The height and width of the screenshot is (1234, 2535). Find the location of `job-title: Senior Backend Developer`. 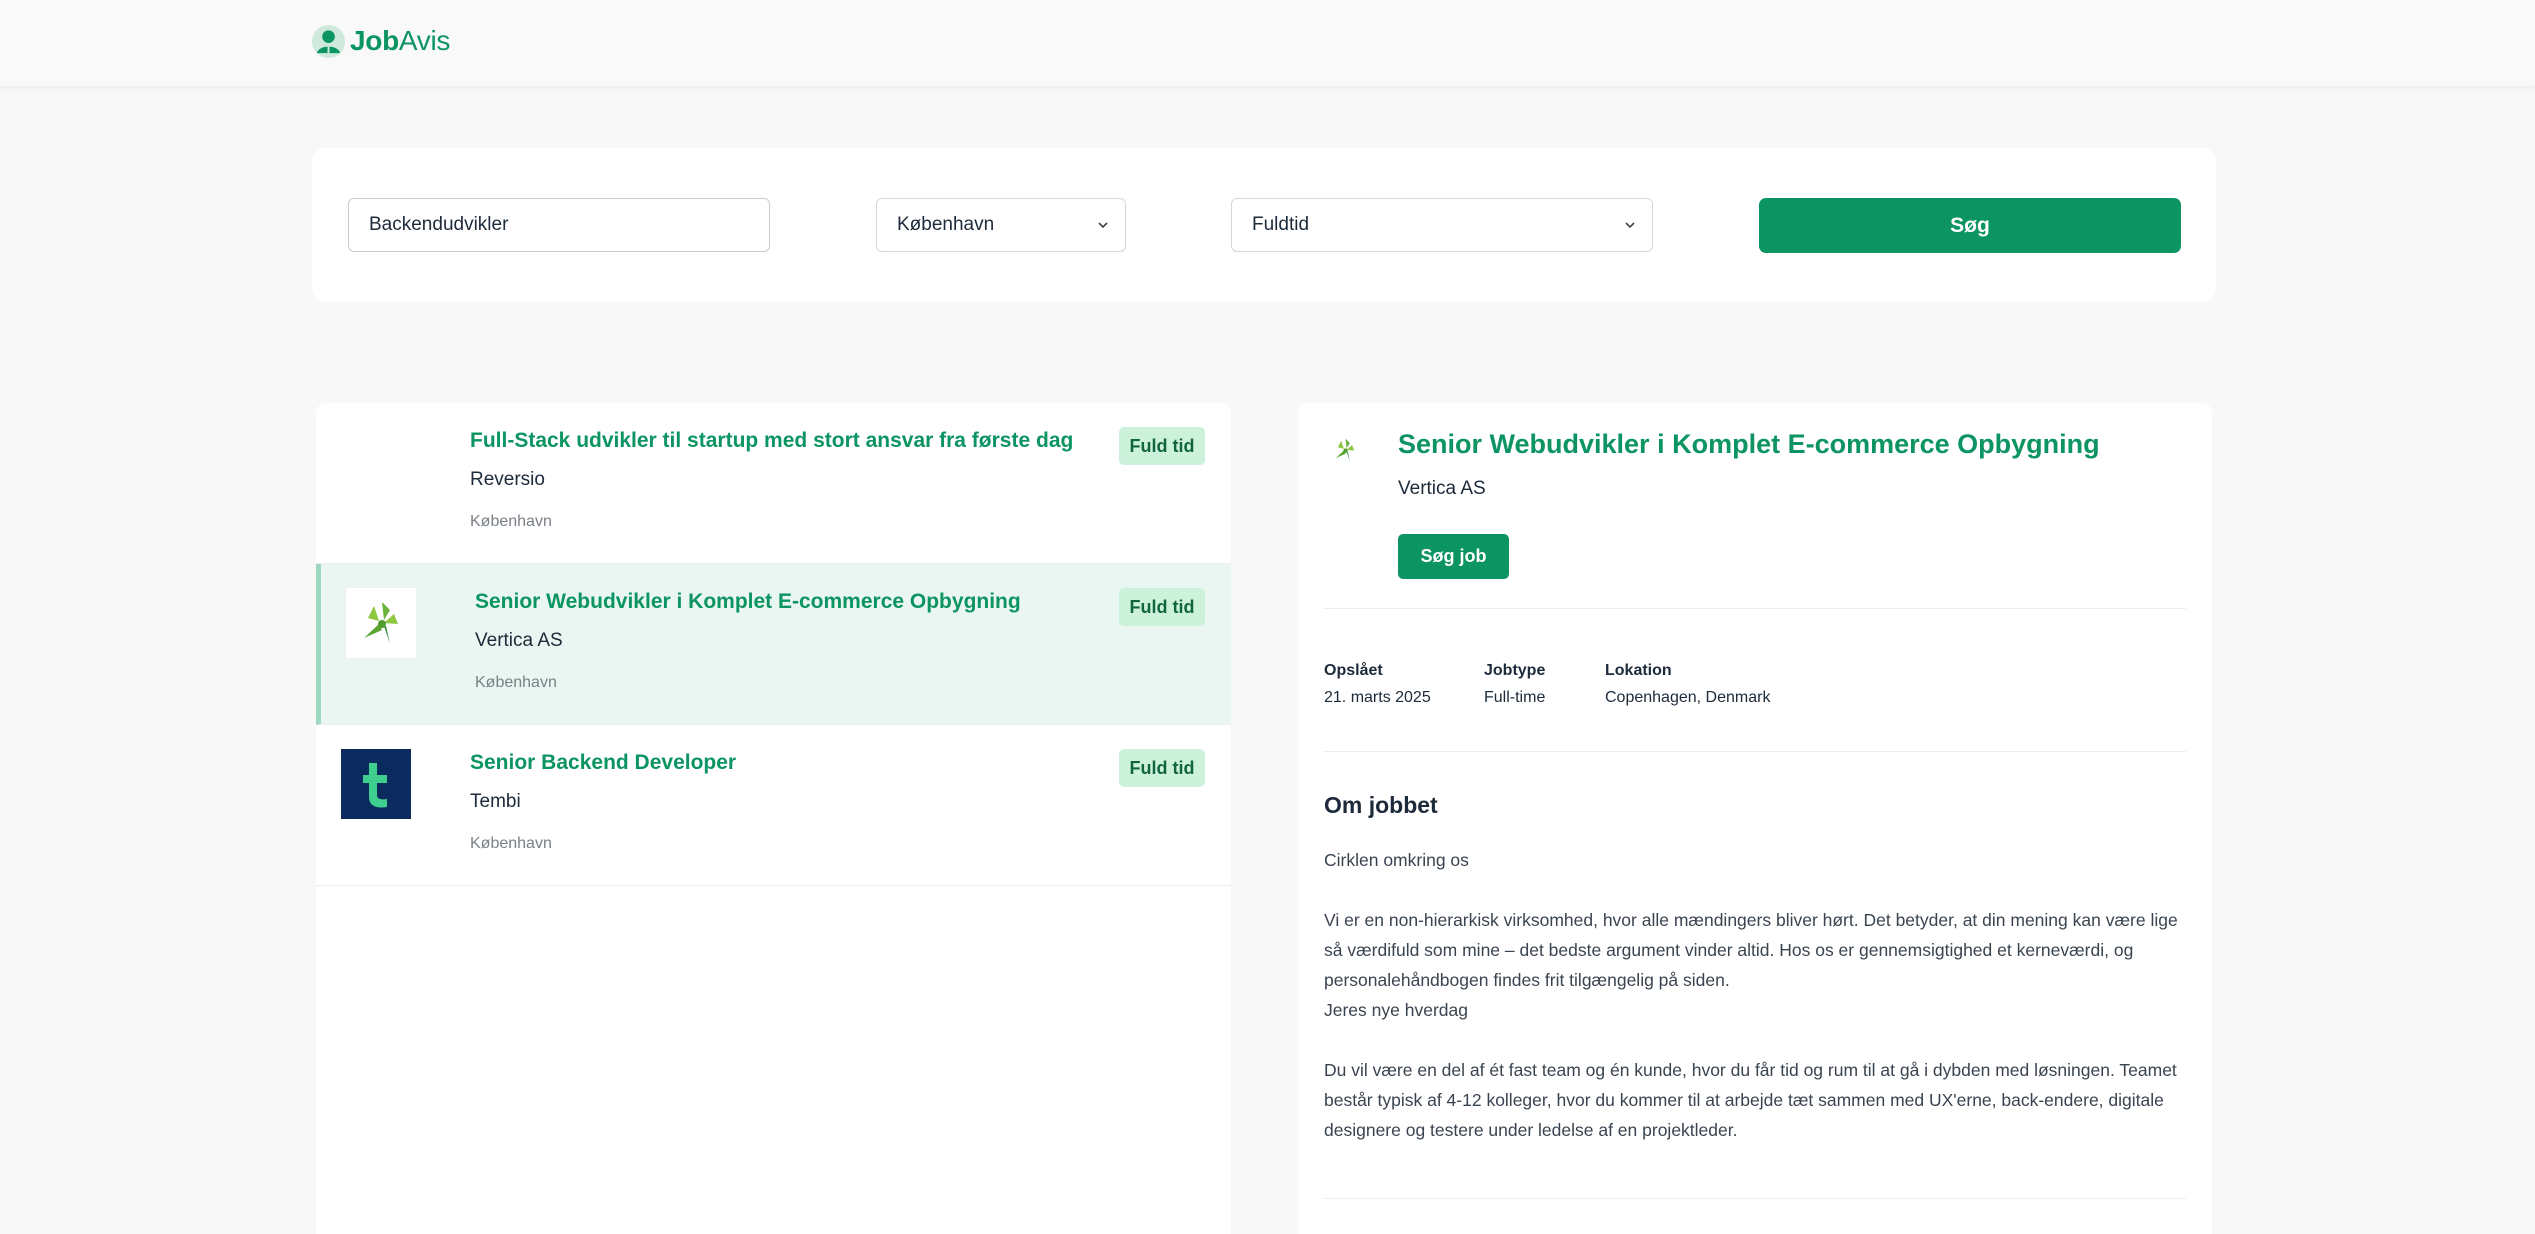

job-title: Senior Backend Developer is located at coordinates (603, 763).